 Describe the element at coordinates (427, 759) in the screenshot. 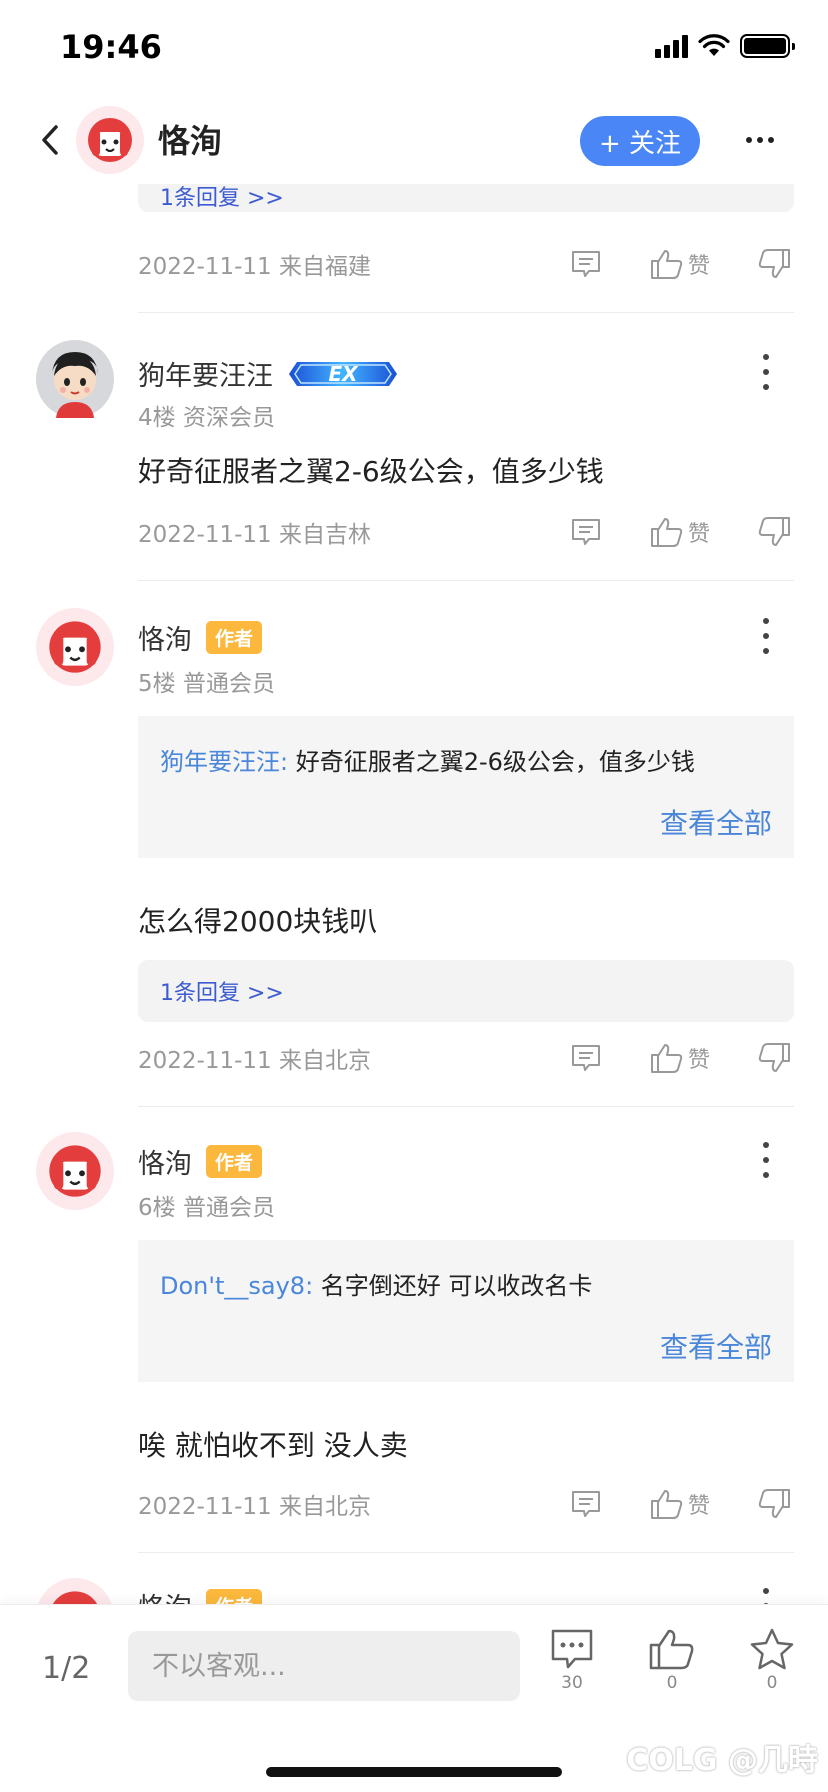

I see `quote-line: 狗年要汪汪: 好奇征服者之翼2-6级公会，值多少钱` at that location.